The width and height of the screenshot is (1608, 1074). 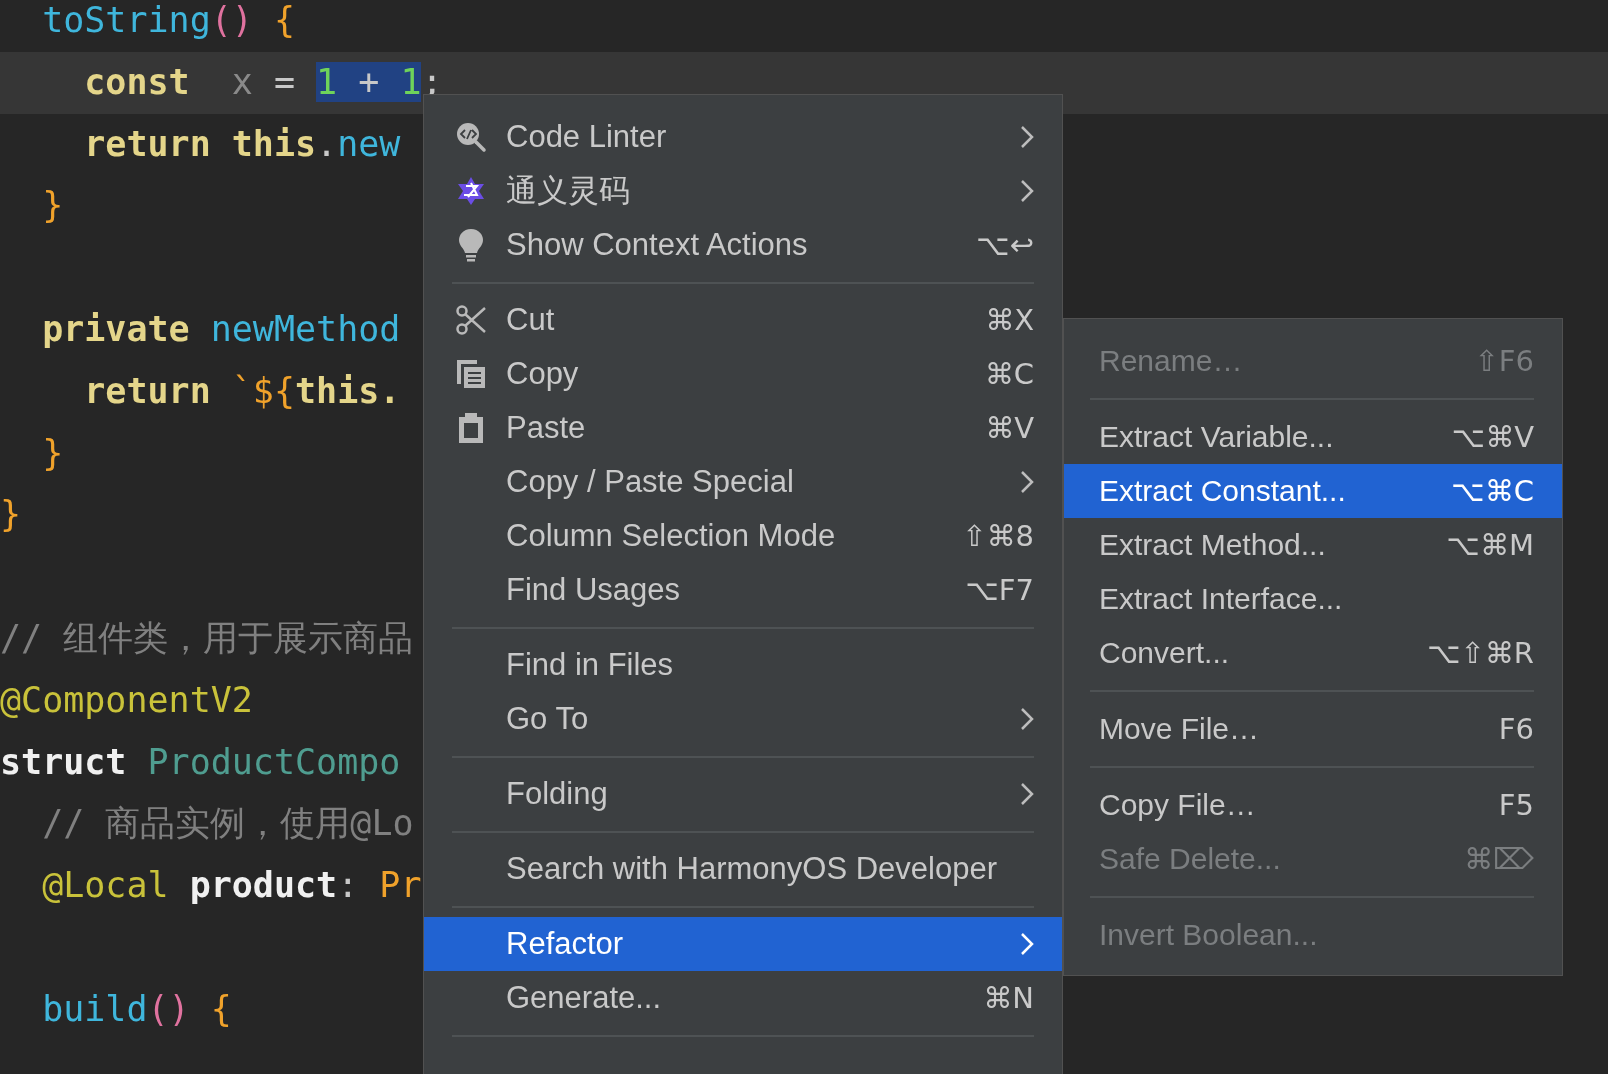 What do you see at coordinates (743, 794) in the screenshot?
I see `menu-item: Folding` at bounding box center [743, 794].